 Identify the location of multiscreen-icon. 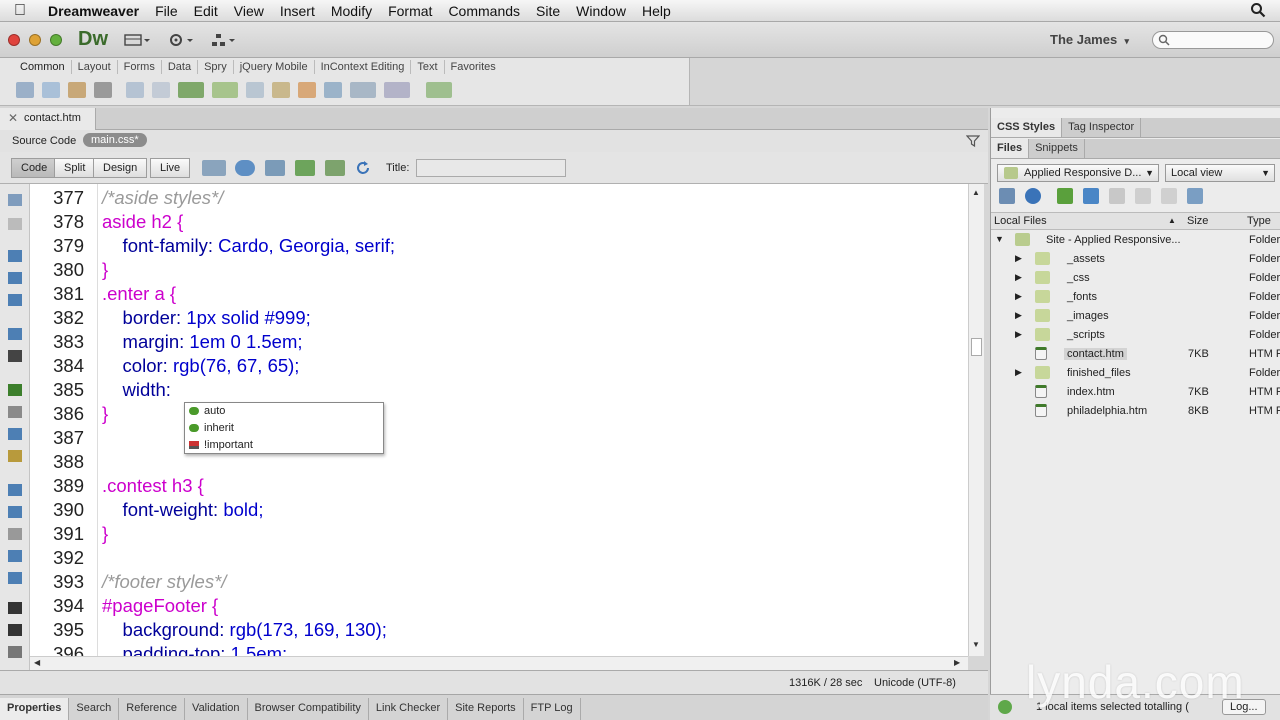
(214, 168).